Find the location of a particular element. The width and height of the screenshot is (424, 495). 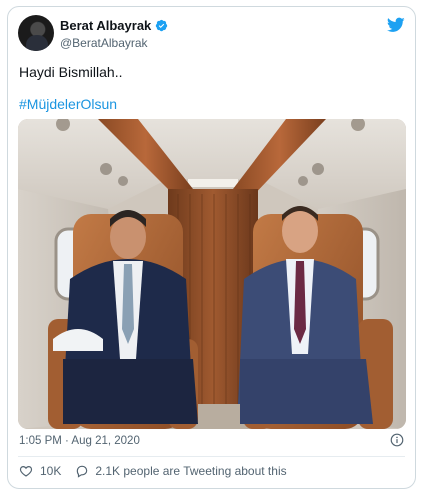

author-handle: @BeratAlbayrak is located at coordinates (104, 43).